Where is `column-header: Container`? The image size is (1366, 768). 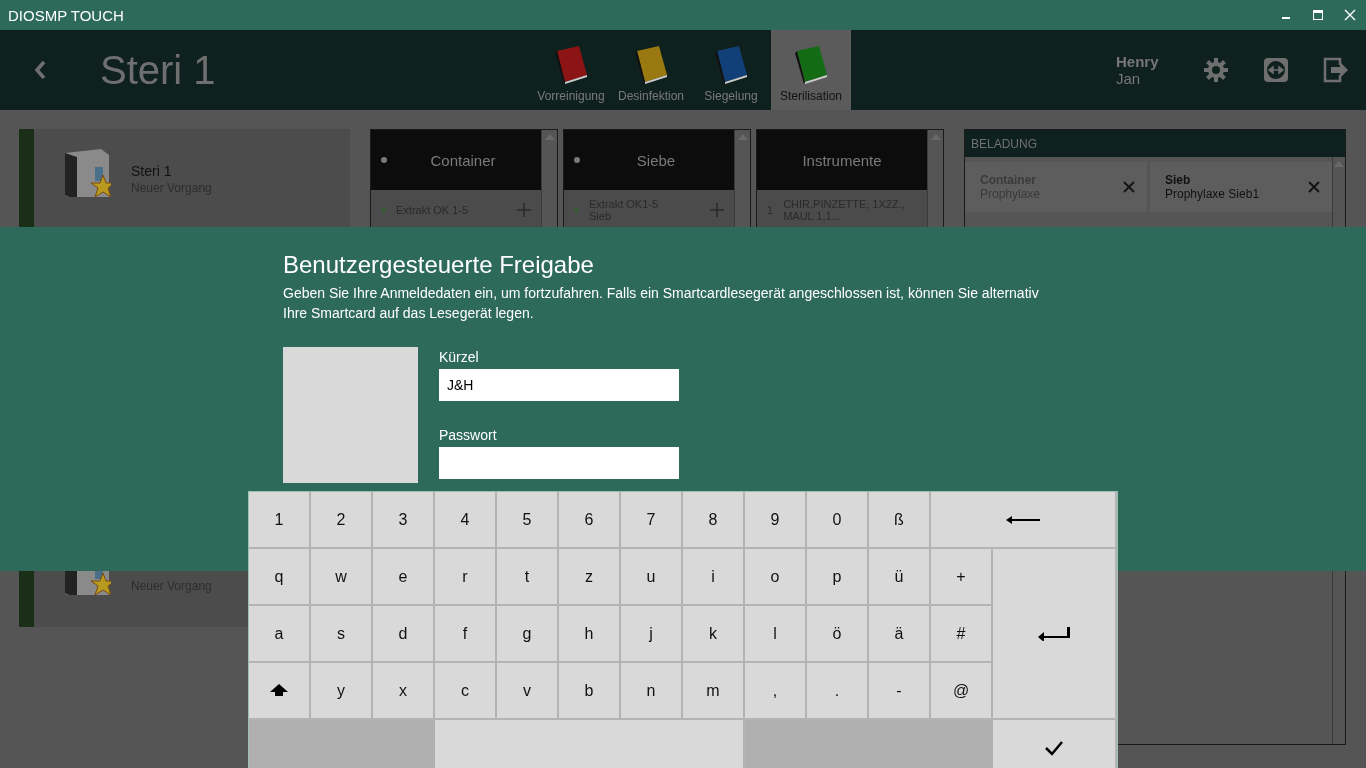 column-header: Container is located at coordinates (456, 160).